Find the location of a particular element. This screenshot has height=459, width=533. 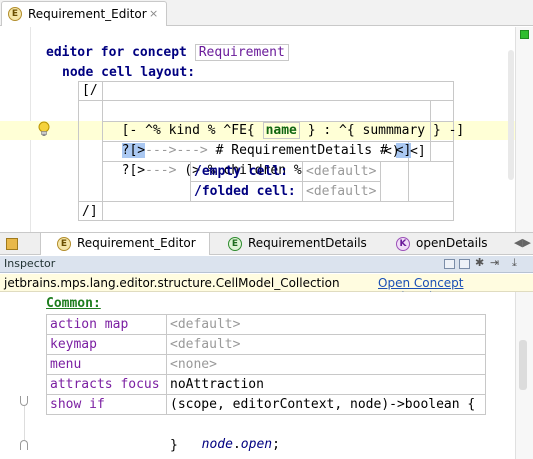

tab-open-details: K openDetails is located at coordinates (445, 244).